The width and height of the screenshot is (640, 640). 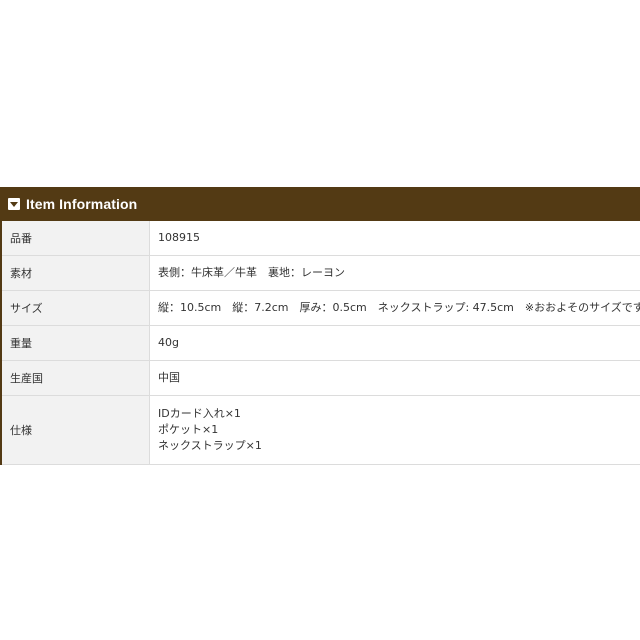 What do you see at coordinates (199, 413) in the screenshot?
I see `row-value-text: IDカード入れ×1` at bounding box center [199, 413].